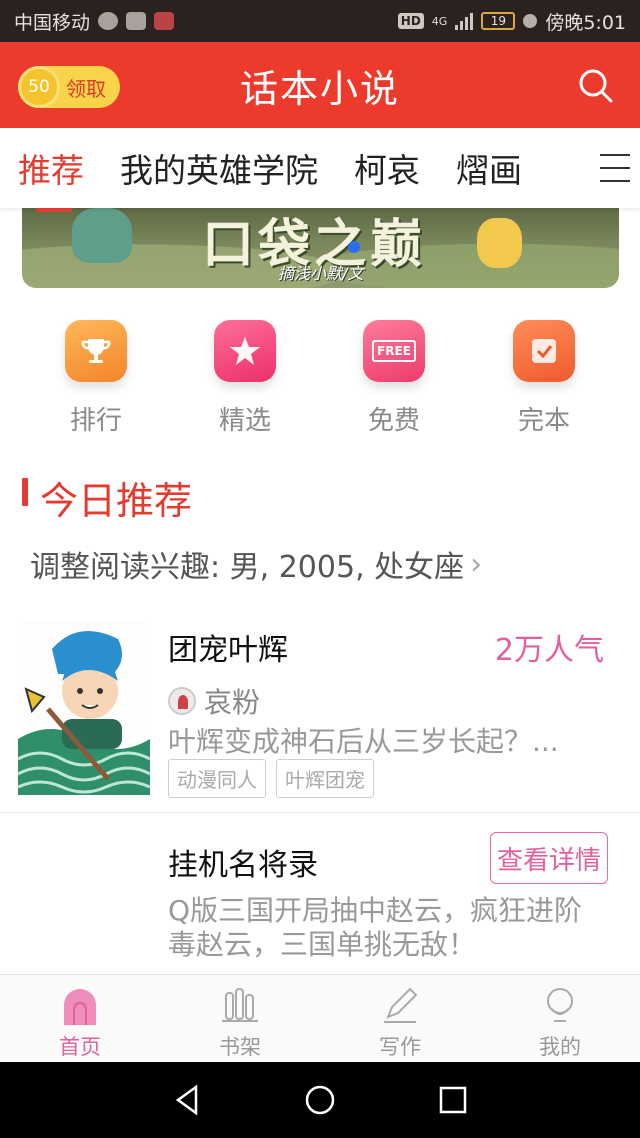  I want to click on app-header: 50 领取 话本小说, so click(320, 85).